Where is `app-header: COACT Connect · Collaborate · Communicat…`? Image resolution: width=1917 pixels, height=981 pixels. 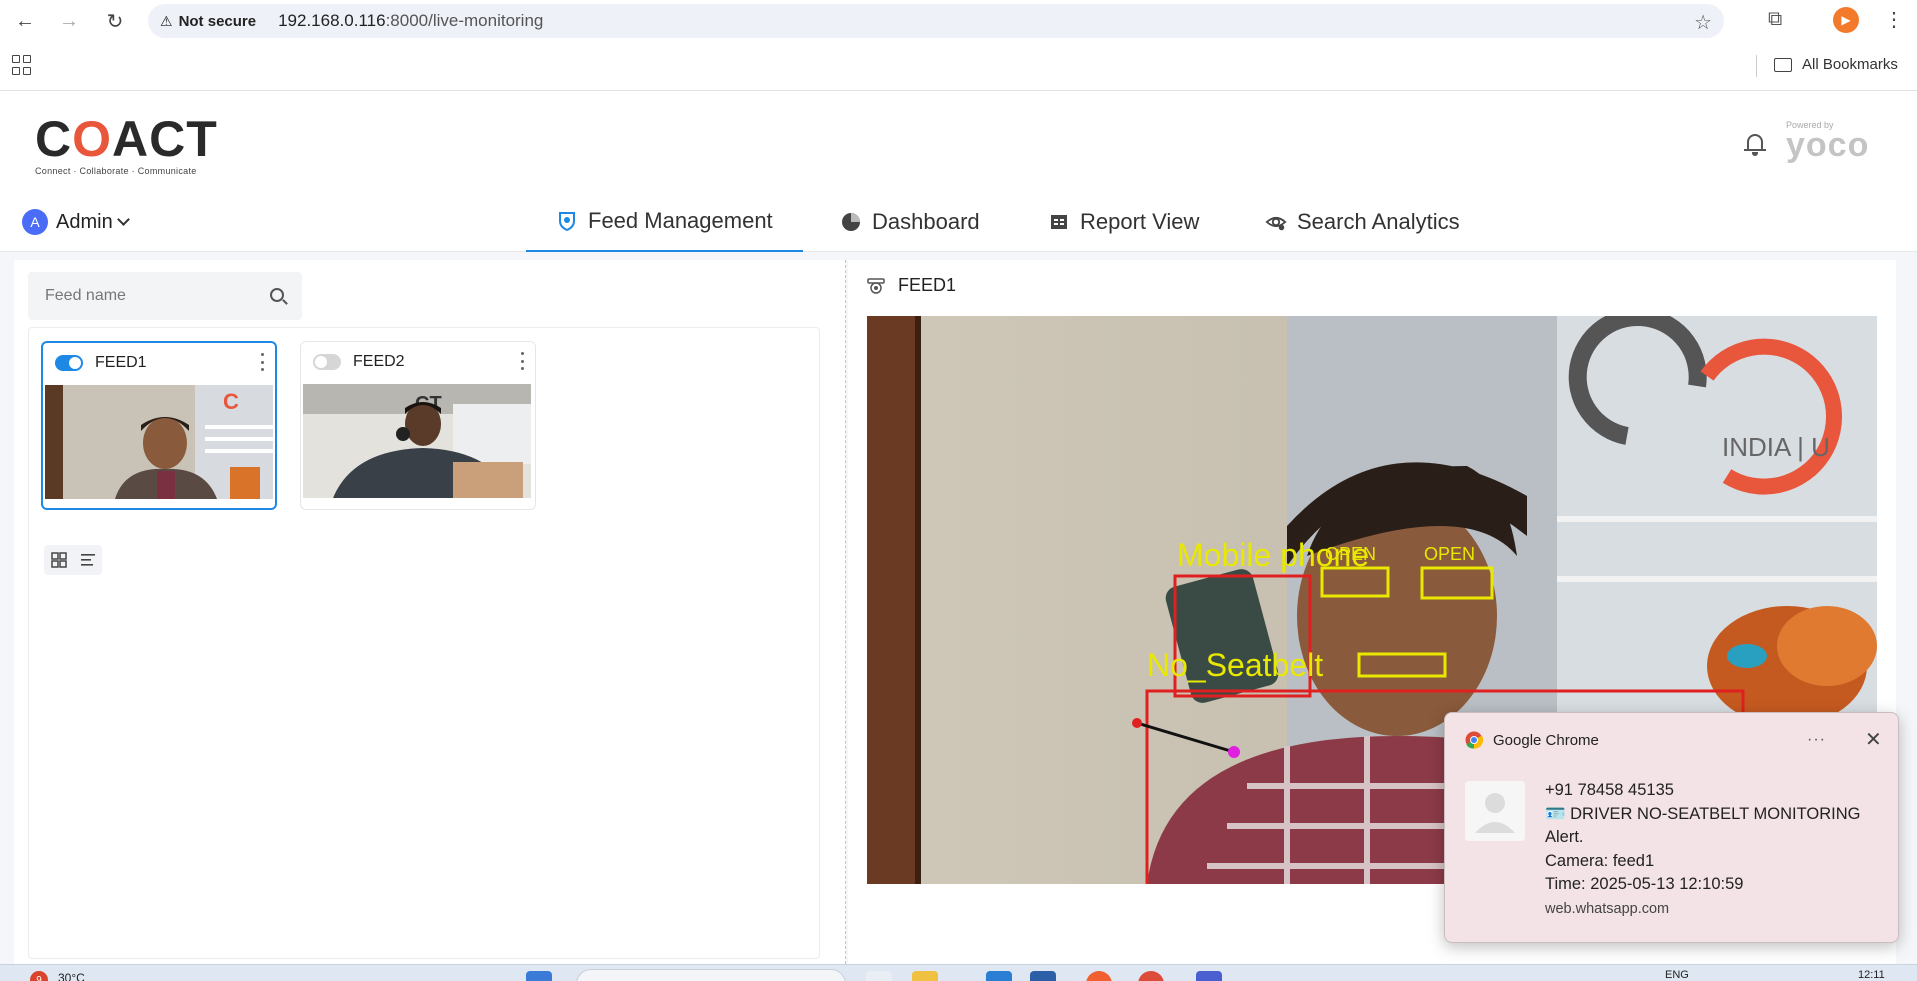 app-header: COACT Connect · Collaborate · Communicat… is located at coordinates (958, 142).